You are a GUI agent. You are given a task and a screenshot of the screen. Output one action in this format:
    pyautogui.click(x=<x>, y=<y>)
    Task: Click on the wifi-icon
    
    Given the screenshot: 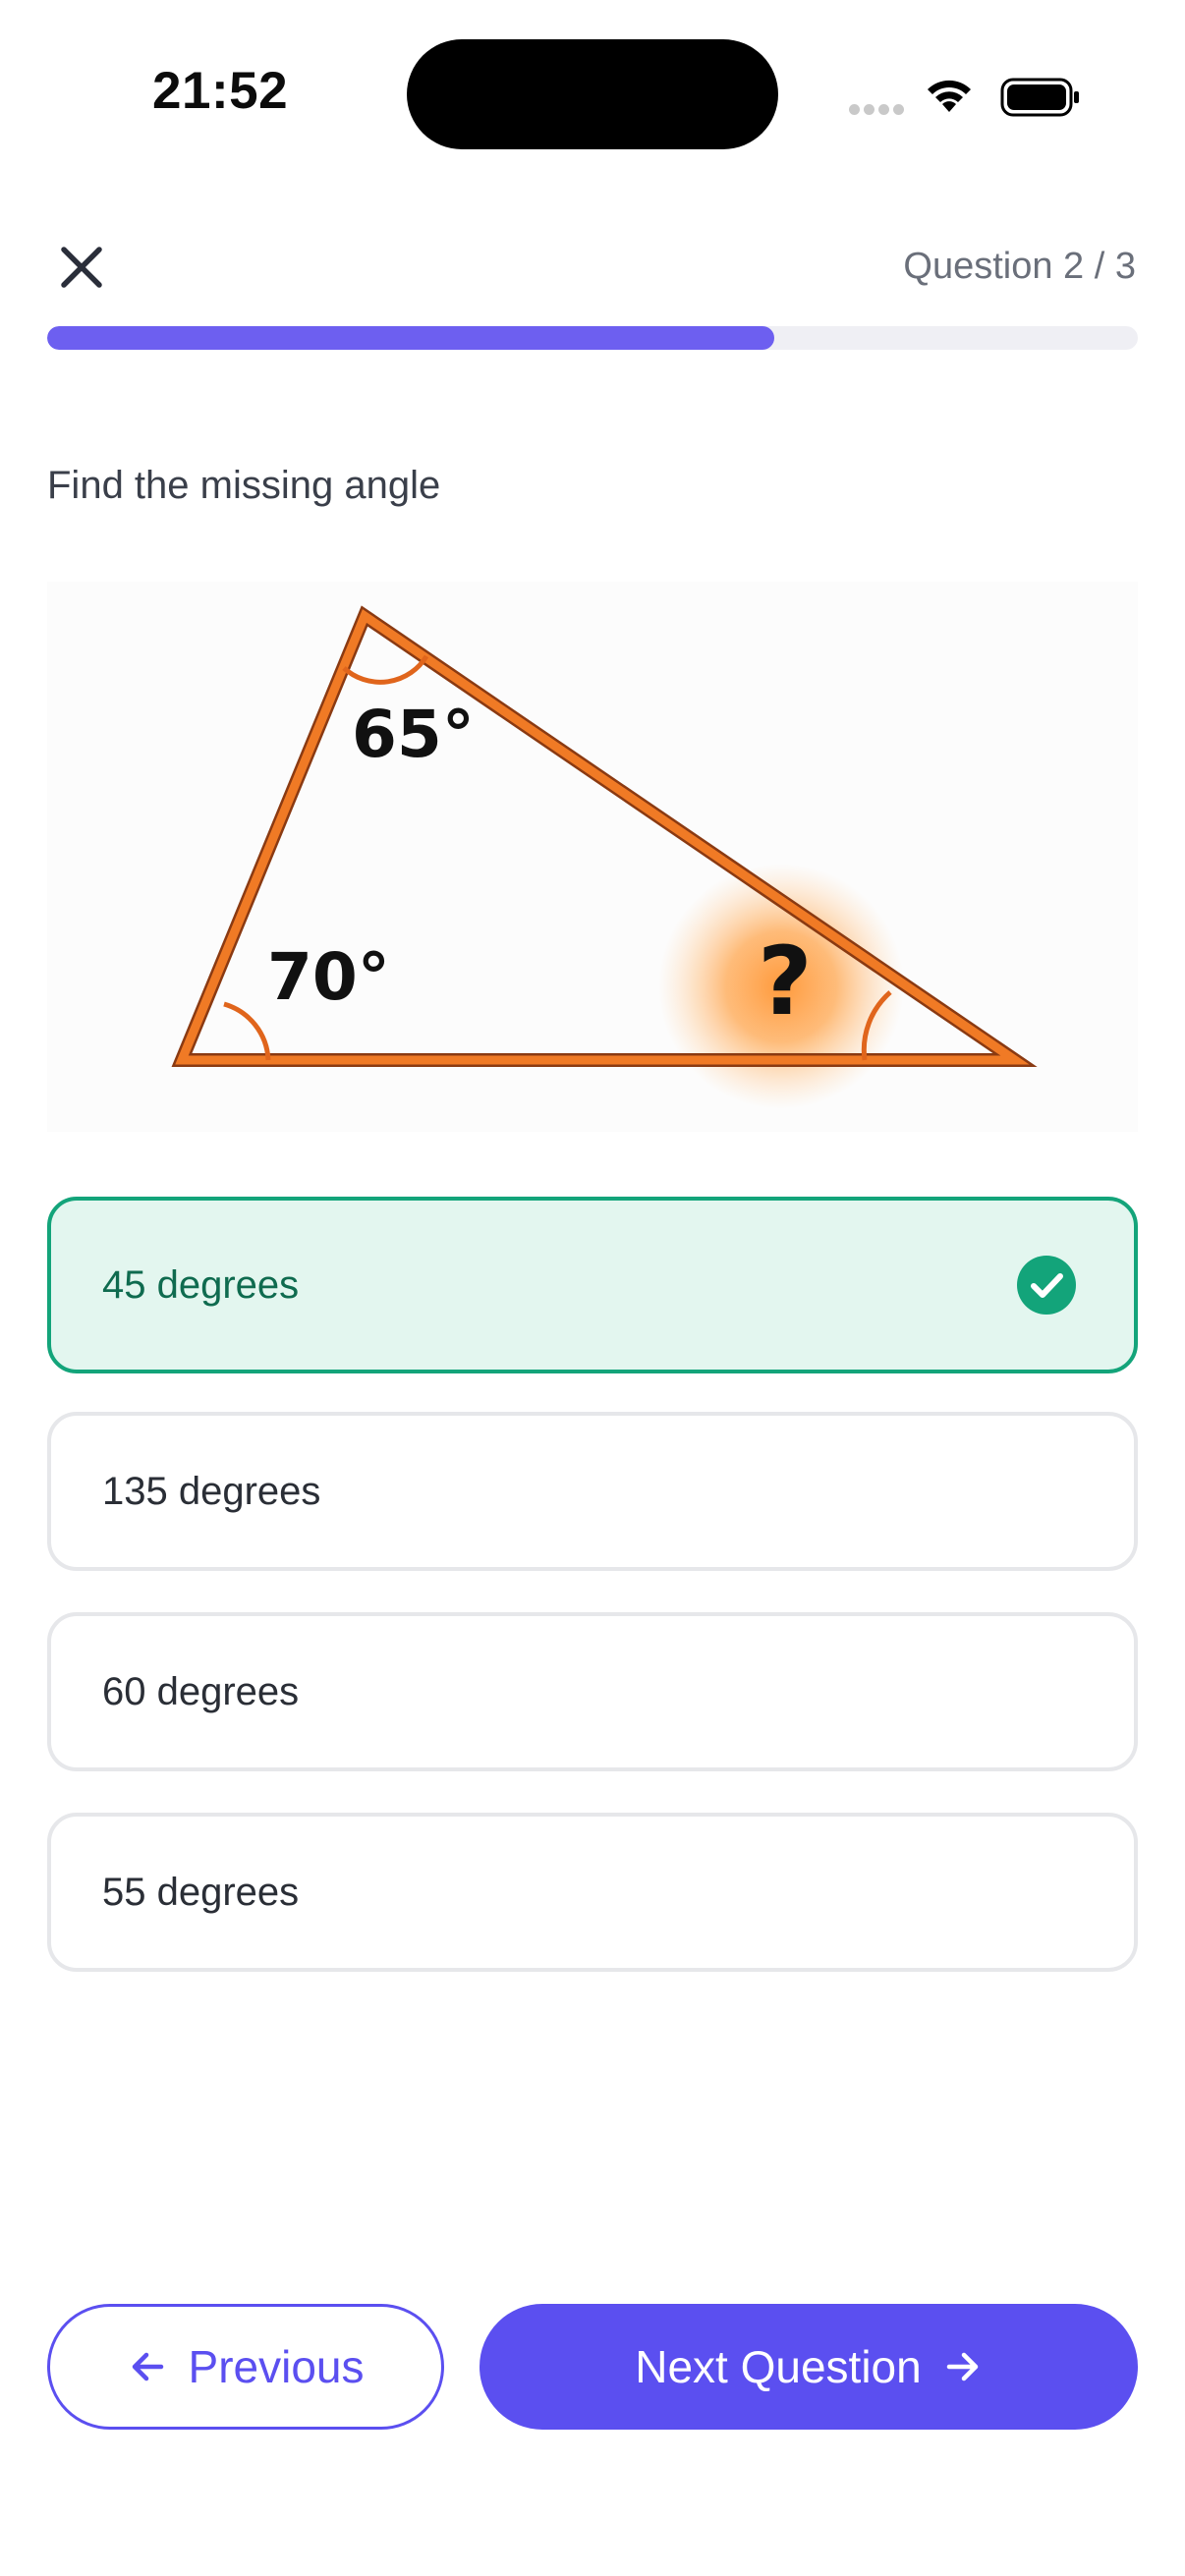 What is the action you would take?
    pyautogui.click(x=950, y=96)
    